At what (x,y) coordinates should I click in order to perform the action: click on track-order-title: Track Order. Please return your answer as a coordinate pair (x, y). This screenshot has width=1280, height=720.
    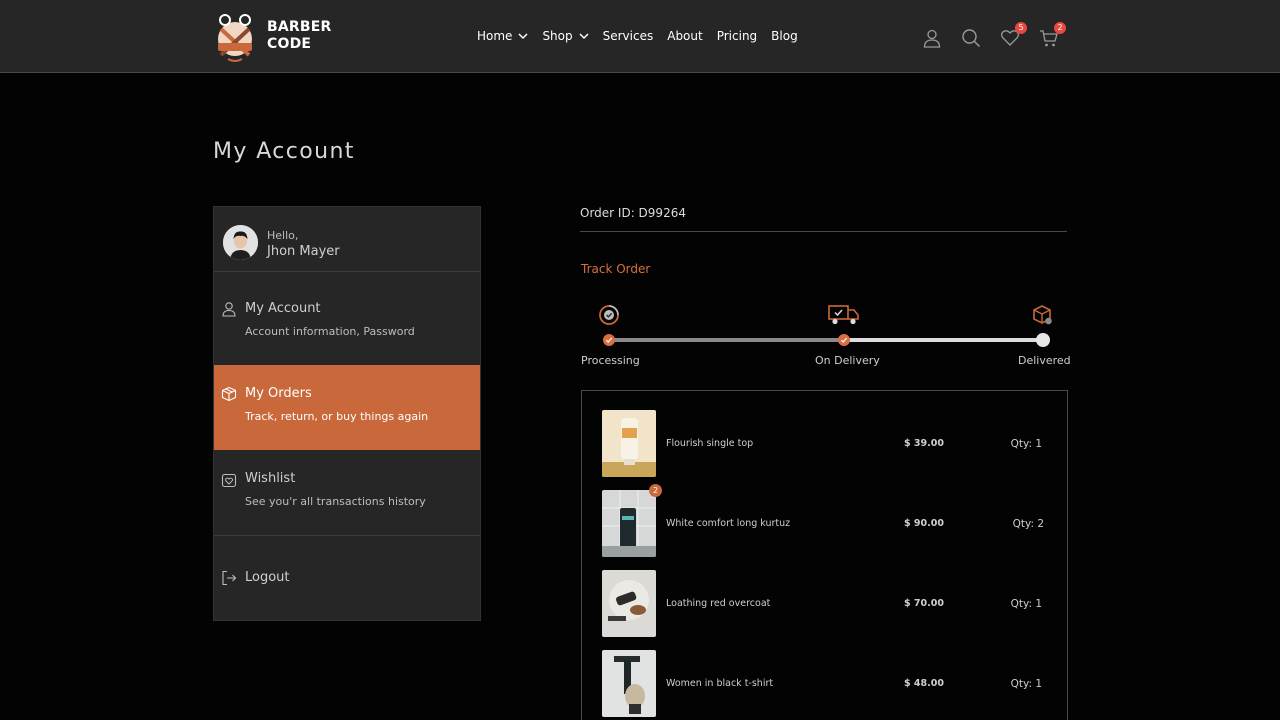
    Looking at the image, I should click on (616, 269).